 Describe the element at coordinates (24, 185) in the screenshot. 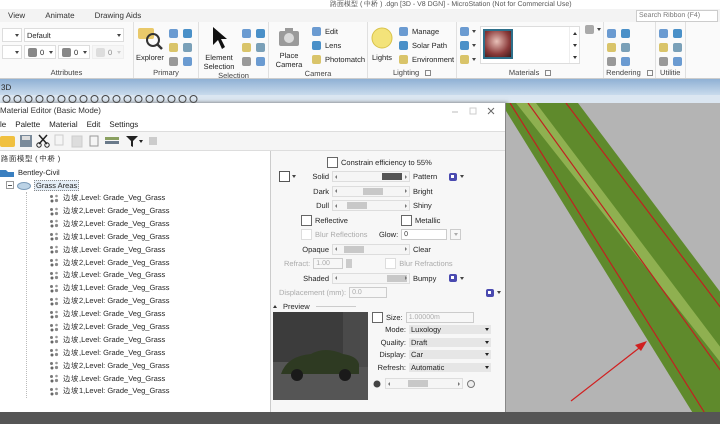

I see `palette-icon` at that location.